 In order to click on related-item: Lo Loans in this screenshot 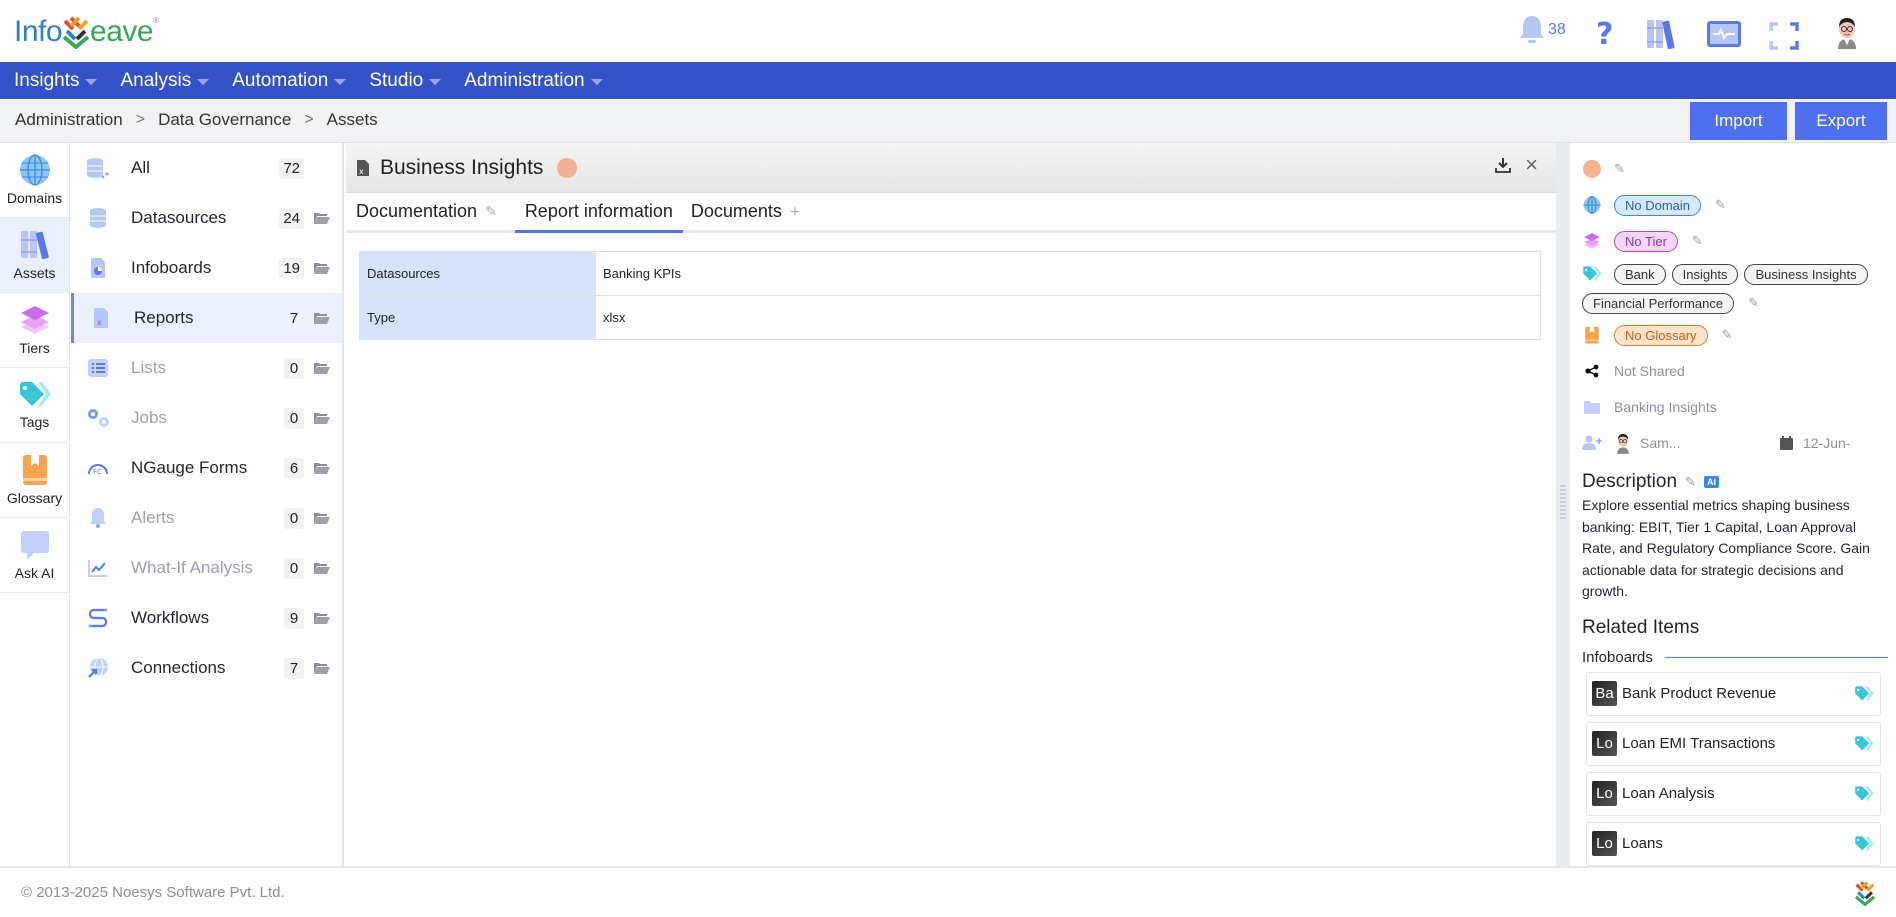, I will do `click(1733, 843)`.